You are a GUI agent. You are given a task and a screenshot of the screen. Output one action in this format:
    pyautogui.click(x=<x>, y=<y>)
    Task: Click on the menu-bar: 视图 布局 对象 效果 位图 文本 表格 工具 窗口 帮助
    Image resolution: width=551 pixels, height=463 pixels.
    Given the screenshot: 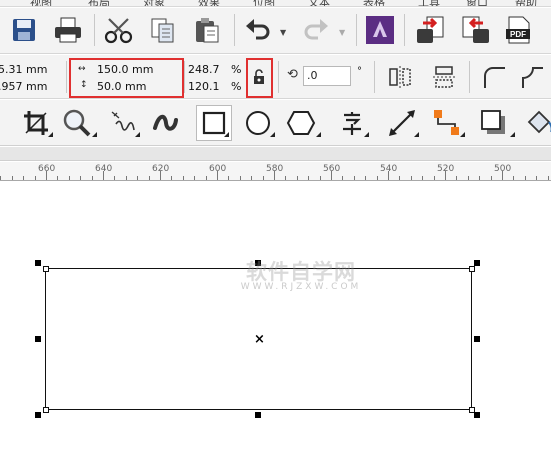 What is the action you would take?
    pyautogui.click(x=275, y=3)
    